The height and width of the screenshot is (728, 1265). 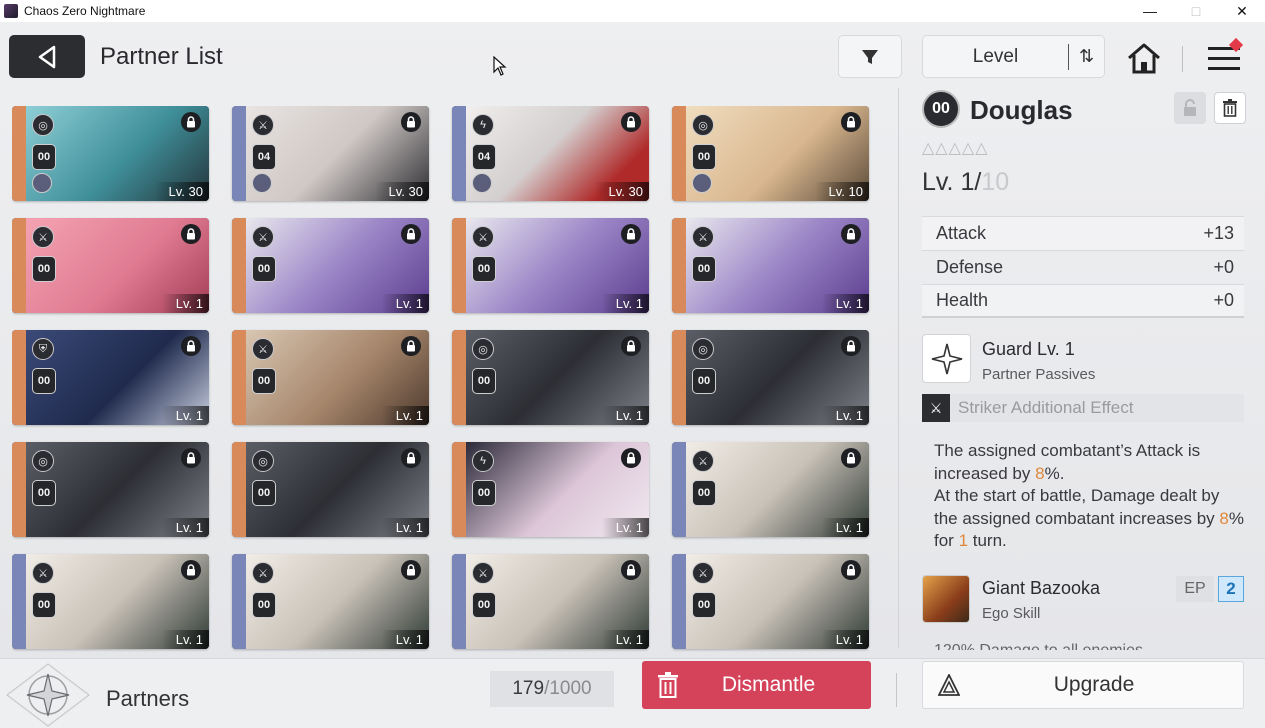 I want to click on desc-text: %., so click(x=1054, y=473).